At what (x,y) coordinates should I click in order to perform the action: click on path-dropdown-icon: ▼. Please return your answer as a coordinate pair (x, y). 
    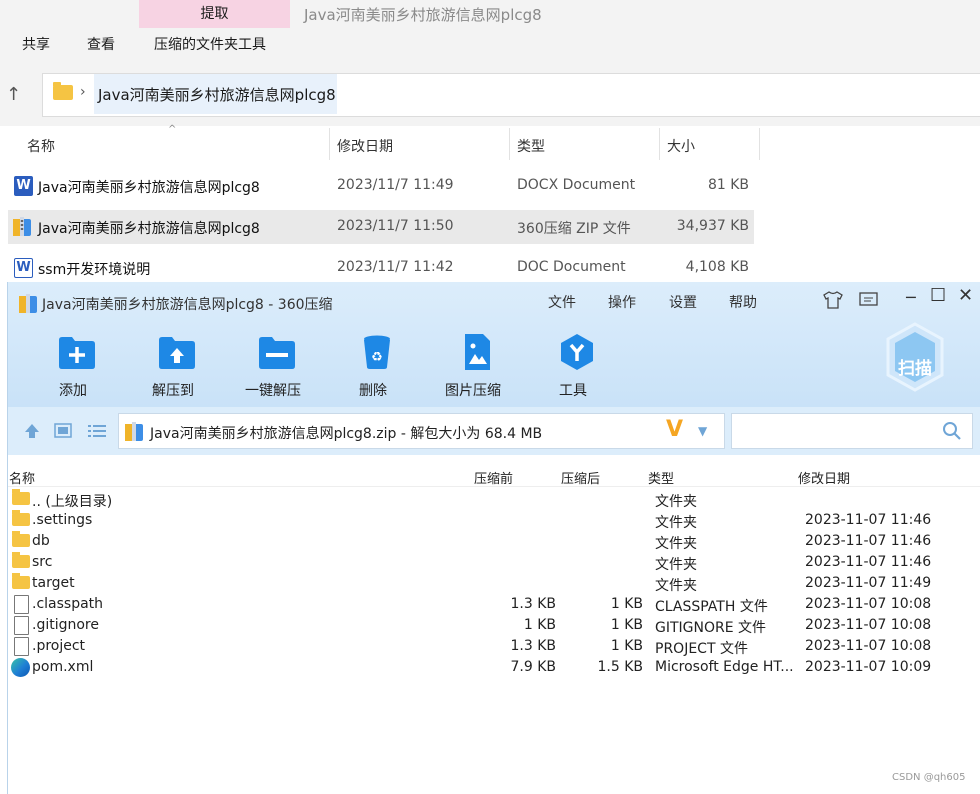
    Looking at the image, I should click on (702, 431).